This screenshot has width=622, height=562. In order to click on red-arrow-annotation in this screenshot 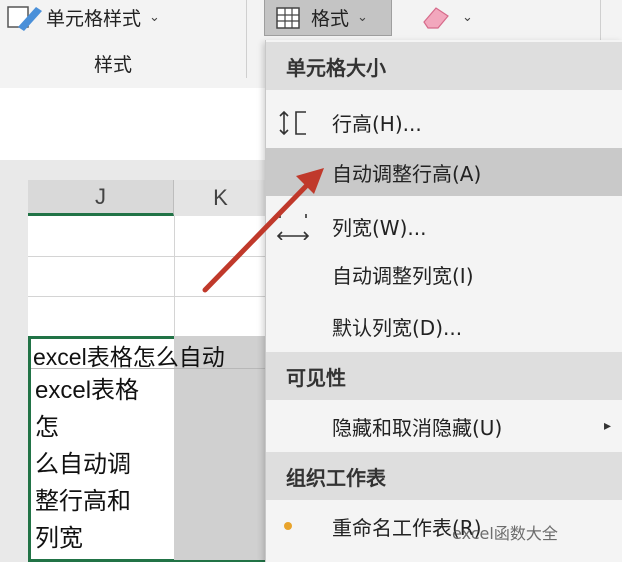, I will do `click(263, 230)`.